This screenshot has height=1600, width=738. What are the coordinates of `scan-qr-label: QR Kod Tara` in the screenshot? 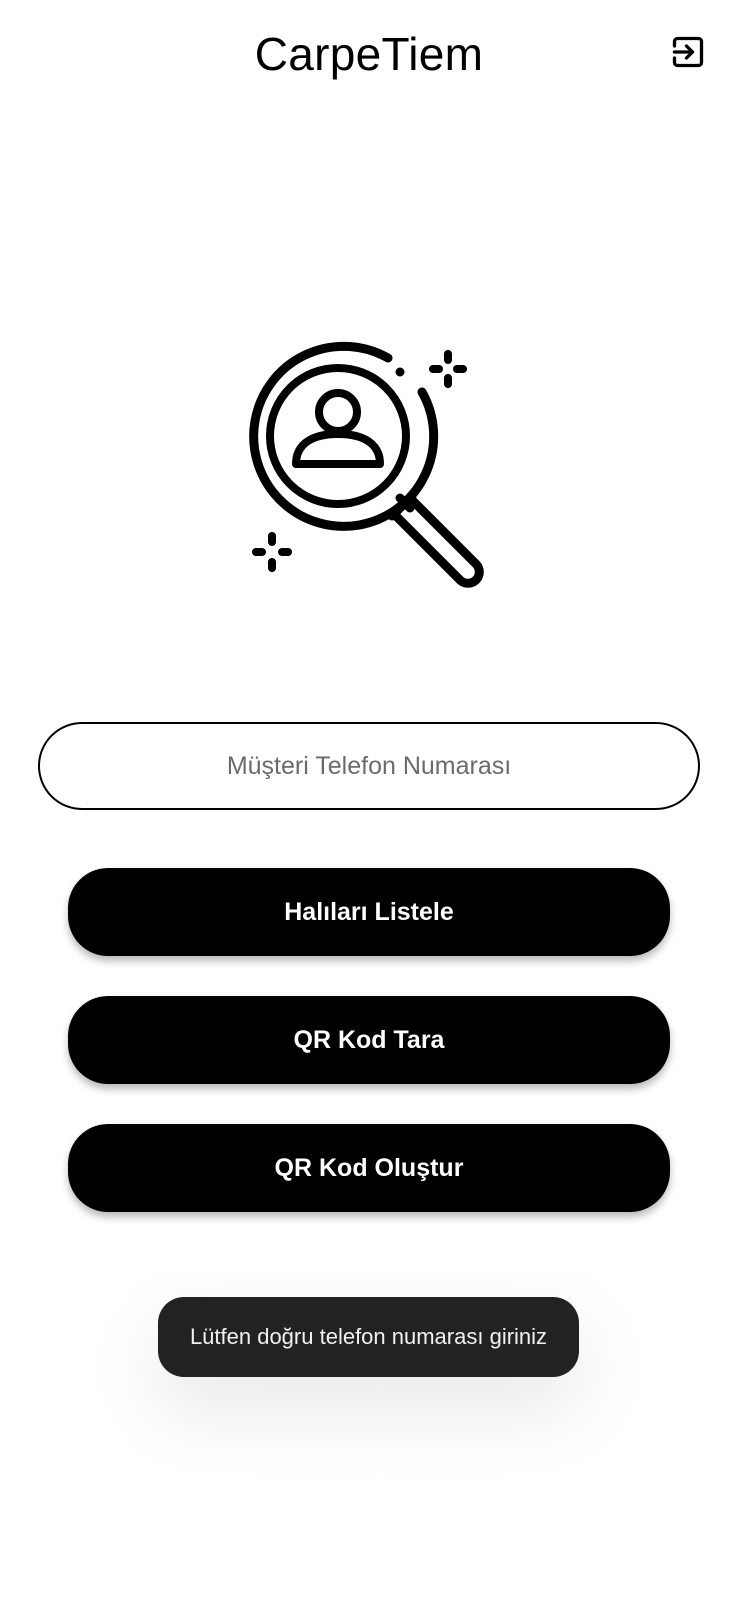 It's located at (369, 1039).